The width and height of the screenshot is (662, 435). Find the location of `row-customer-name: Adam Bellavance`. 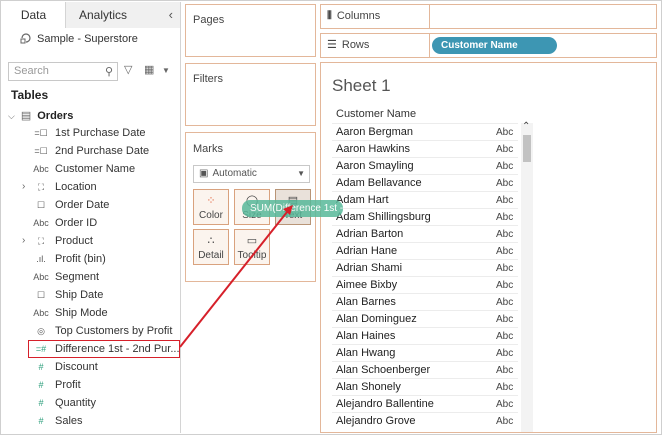

row-customer-name: Adam Bellavance is located at coordinates (379, 183).